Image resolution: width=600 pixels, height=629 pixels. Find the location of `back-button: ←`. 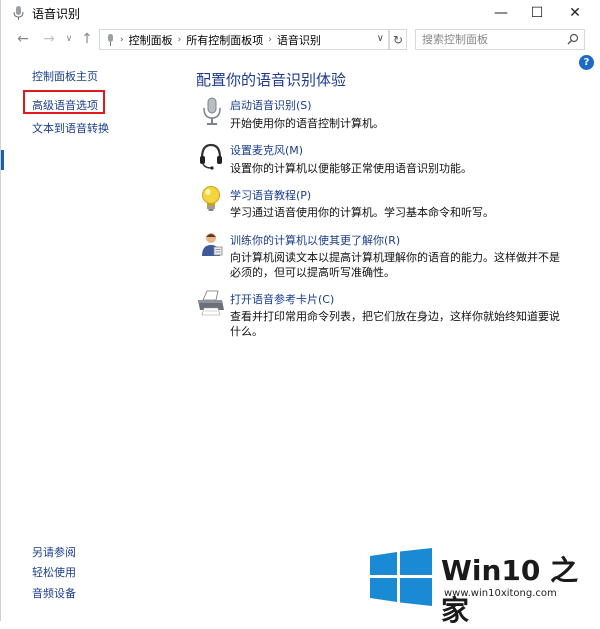

back-button: ← is located at coordinates (23, 39).